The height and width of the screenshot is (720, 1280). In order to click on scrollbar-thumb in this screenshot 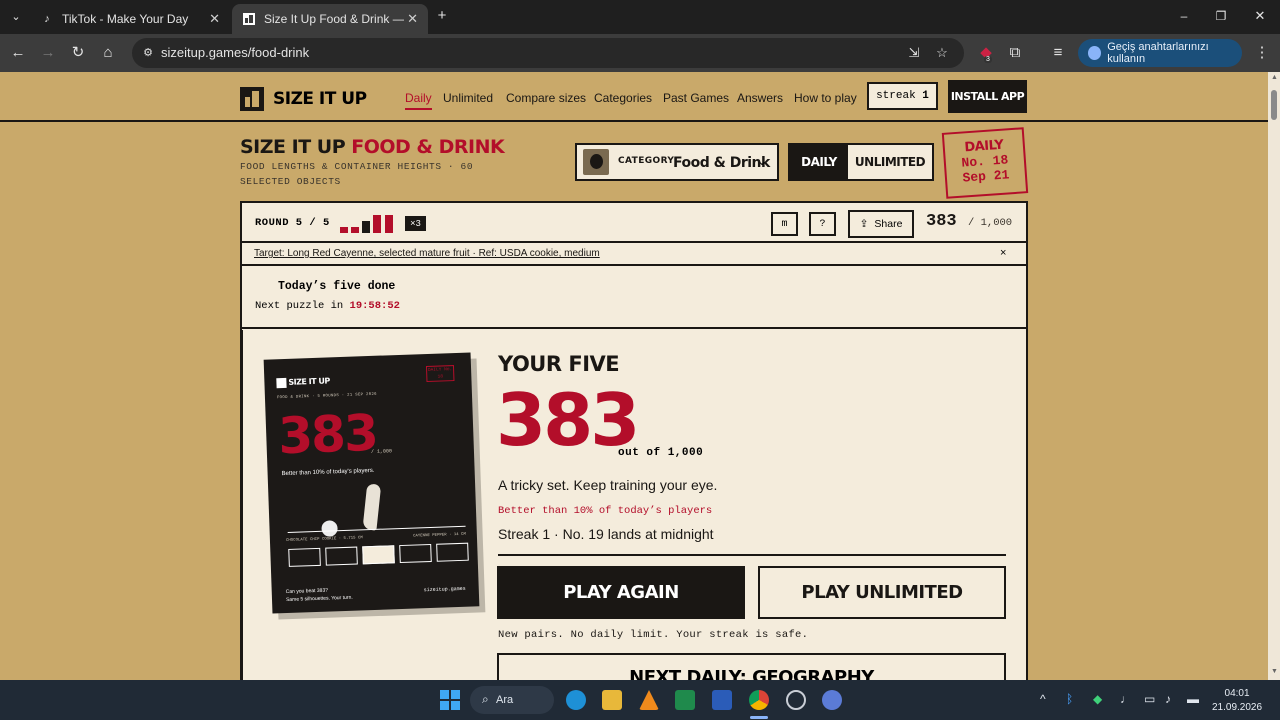, I will do `click(1274, 105)`.